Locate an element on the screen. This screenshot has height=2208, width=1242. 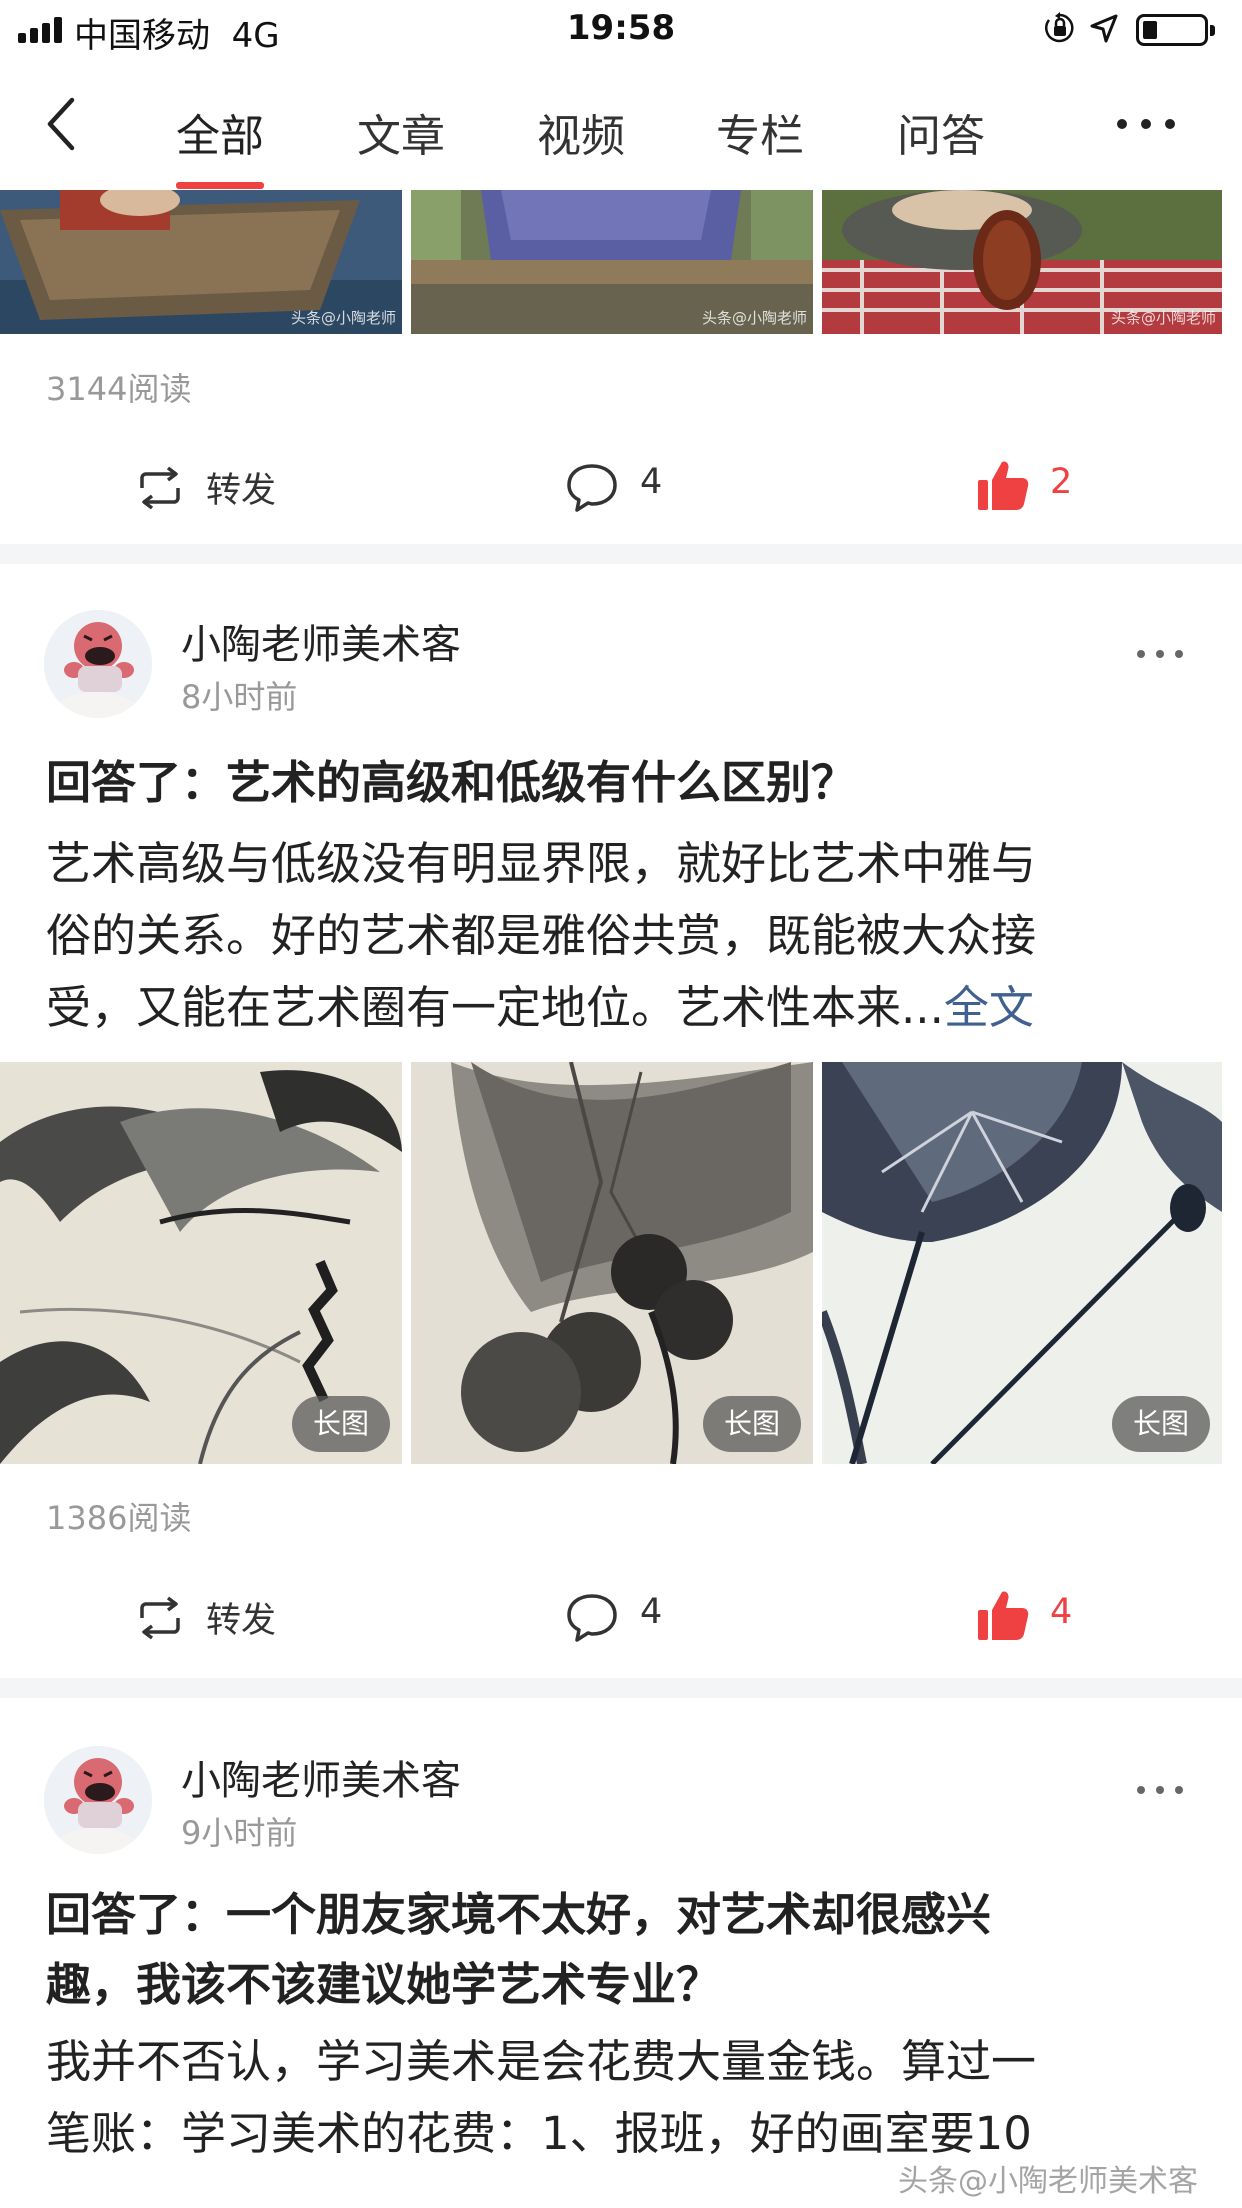
read-count: 1386阅读 is located at coordinates (119, 1518).